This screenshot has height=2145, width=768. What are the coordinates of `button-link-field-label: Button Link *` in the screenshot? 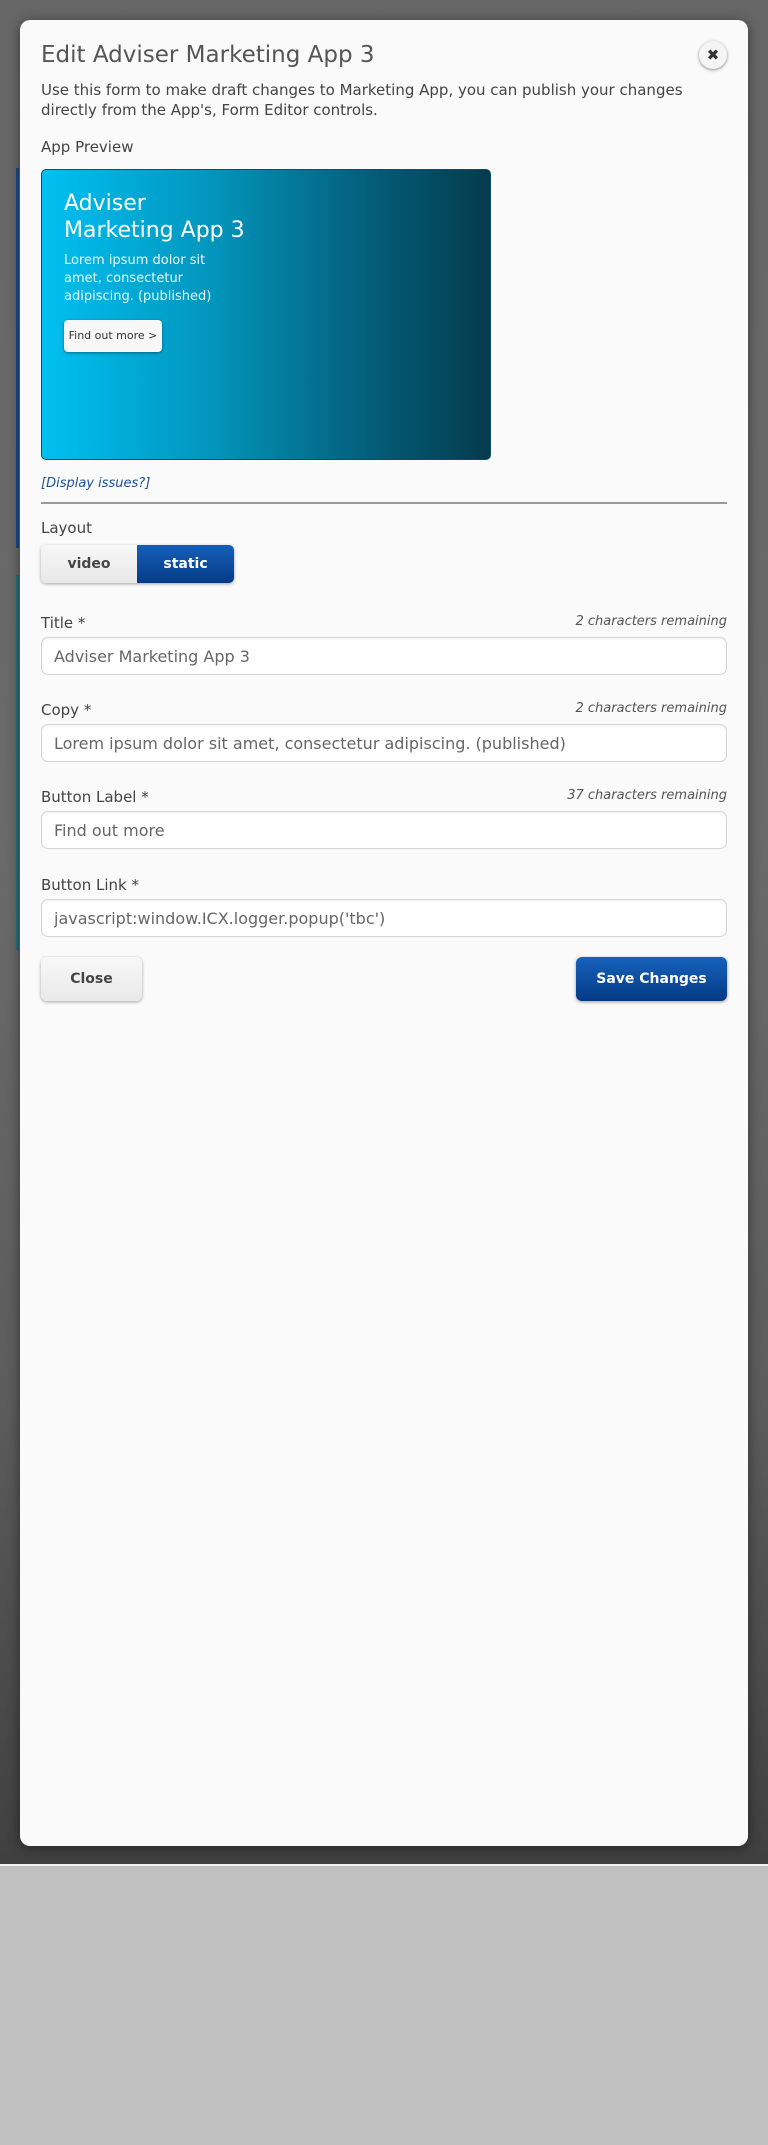 It's located at (90, 885).